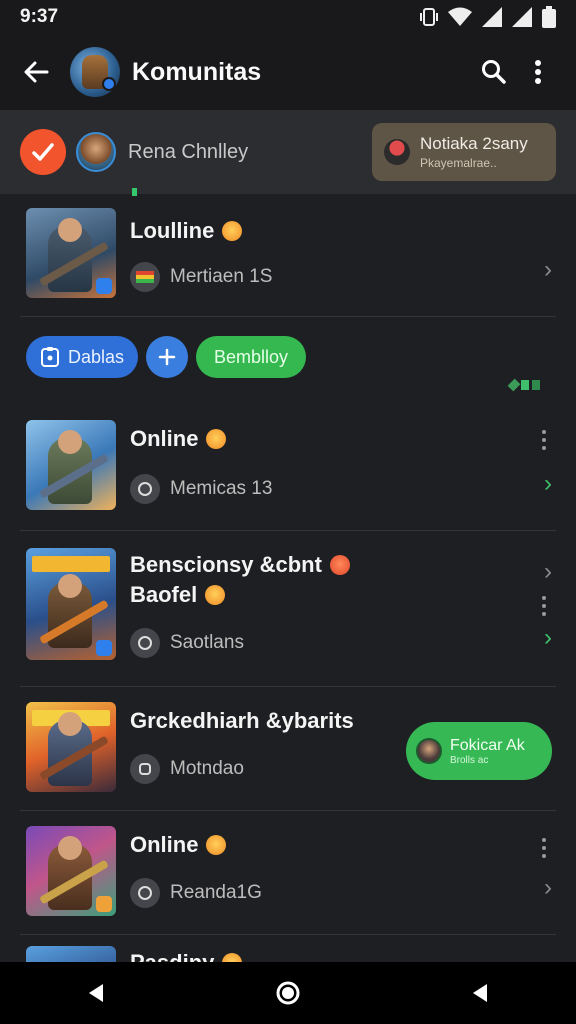  Describe the element at coordinates (145, 277) in the screenshot. I see `flag-icon` at that location.